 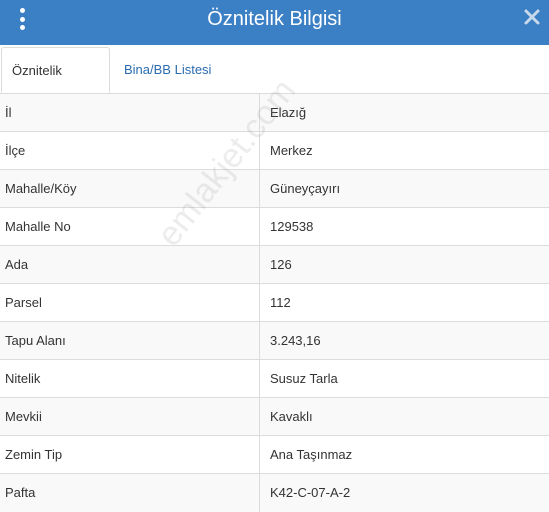 I want to click on table-row: İl Elazığ, so click(x=274, y=113).